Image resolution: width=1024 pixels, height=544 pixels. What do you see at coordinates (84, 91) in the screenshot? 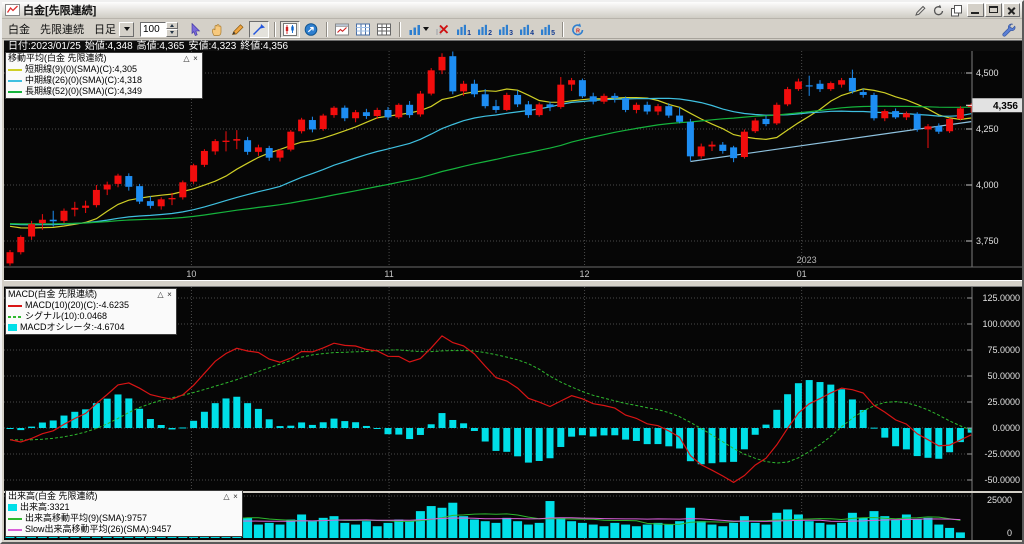
I see `ma-long-label: 長期線(52)(0)(SMA)(C):4,349` at bounding box center [84, 91].